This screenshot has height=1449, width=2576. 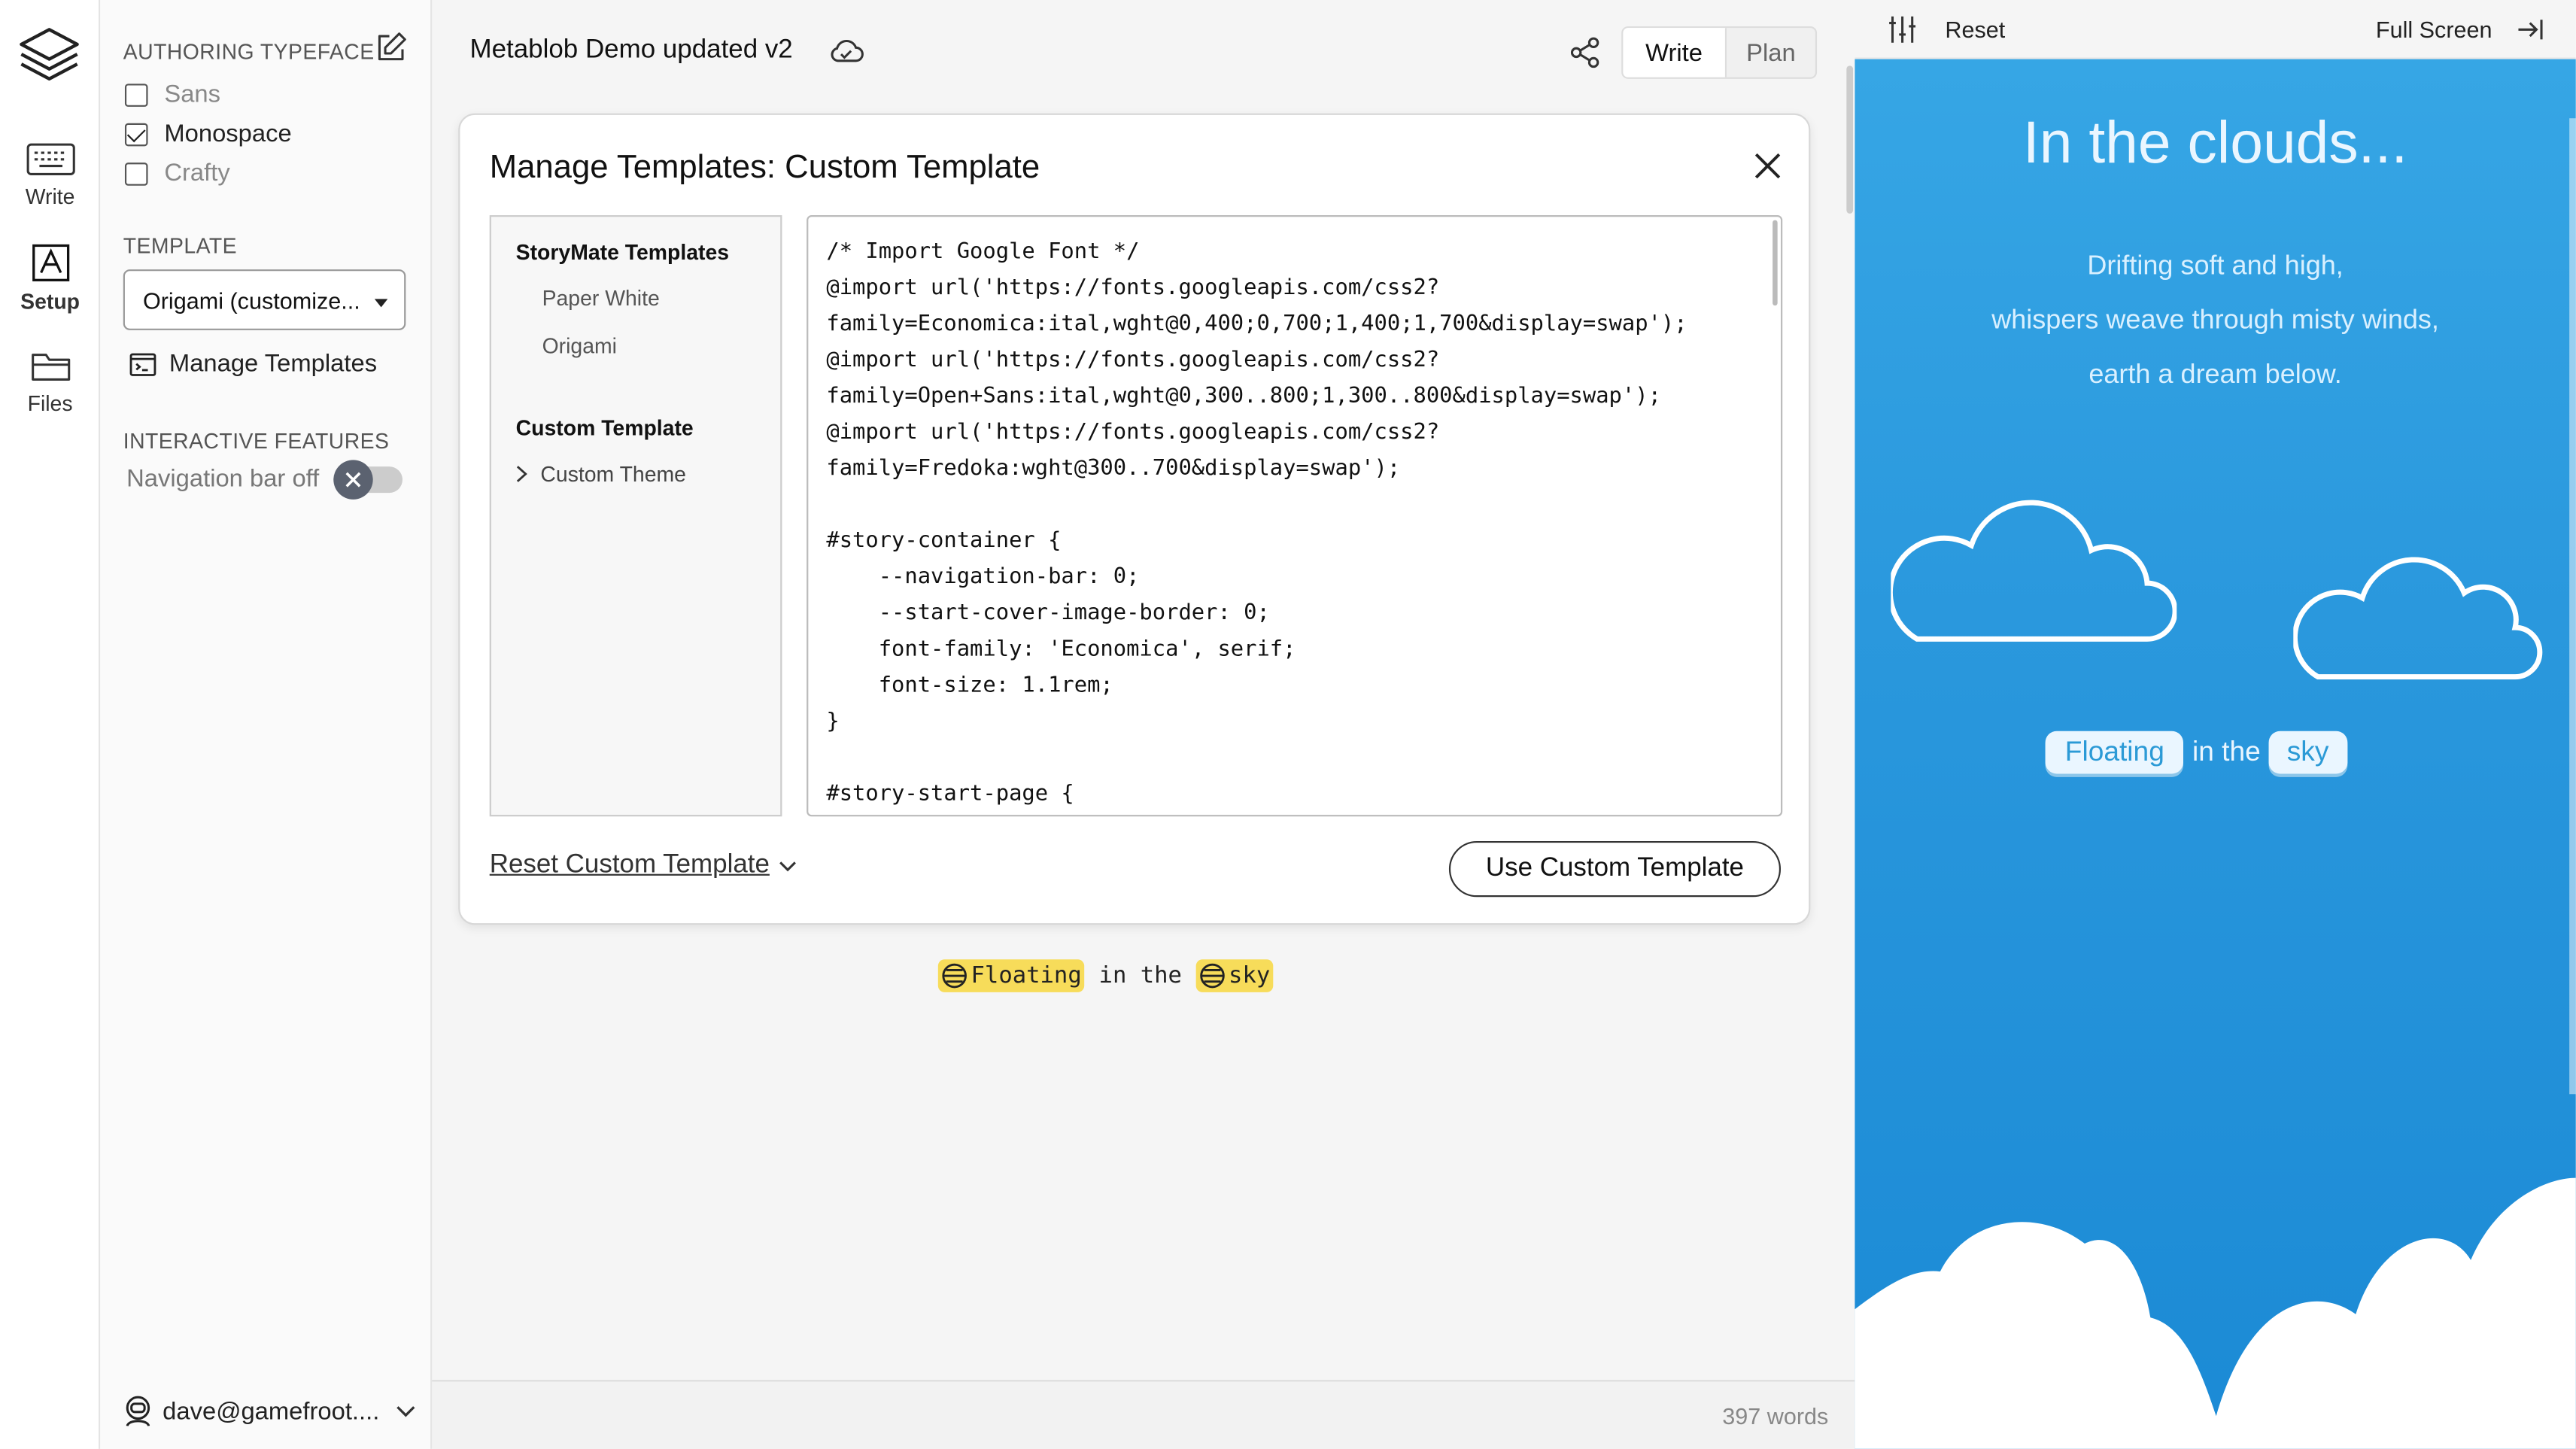 I want to click on template-group-storymate: StoryMate Templates, so click(x=623, y=252).